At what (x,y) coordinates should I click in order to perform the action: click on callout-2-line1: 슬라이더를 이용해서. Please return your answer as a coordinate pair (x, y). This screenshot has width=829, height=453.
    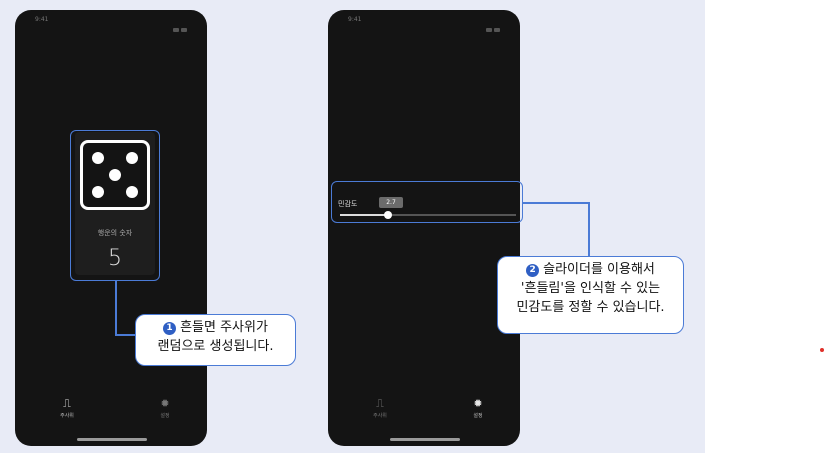
    Looking at the image, I should click on (599, 269).